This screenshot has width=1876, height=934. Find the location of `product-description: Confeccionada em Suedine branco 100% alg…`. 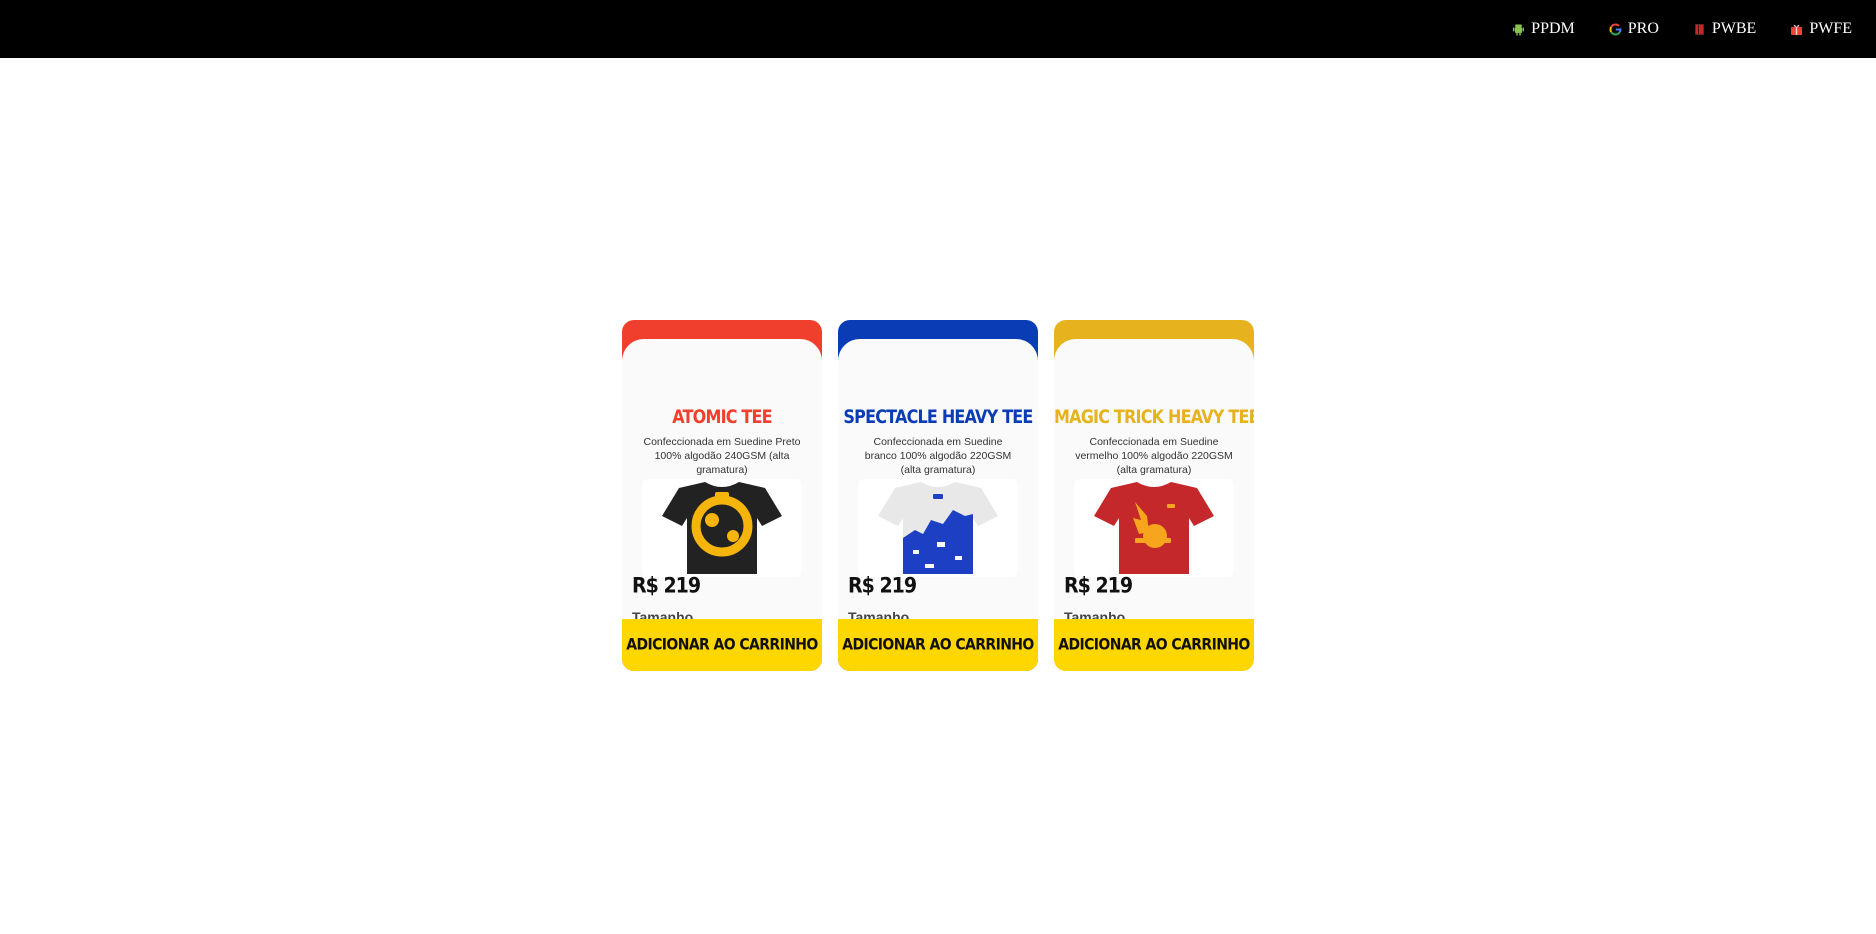

product-description: Confeccionada em Suedine branco 100% alg… is located at coordinates (938, 456).